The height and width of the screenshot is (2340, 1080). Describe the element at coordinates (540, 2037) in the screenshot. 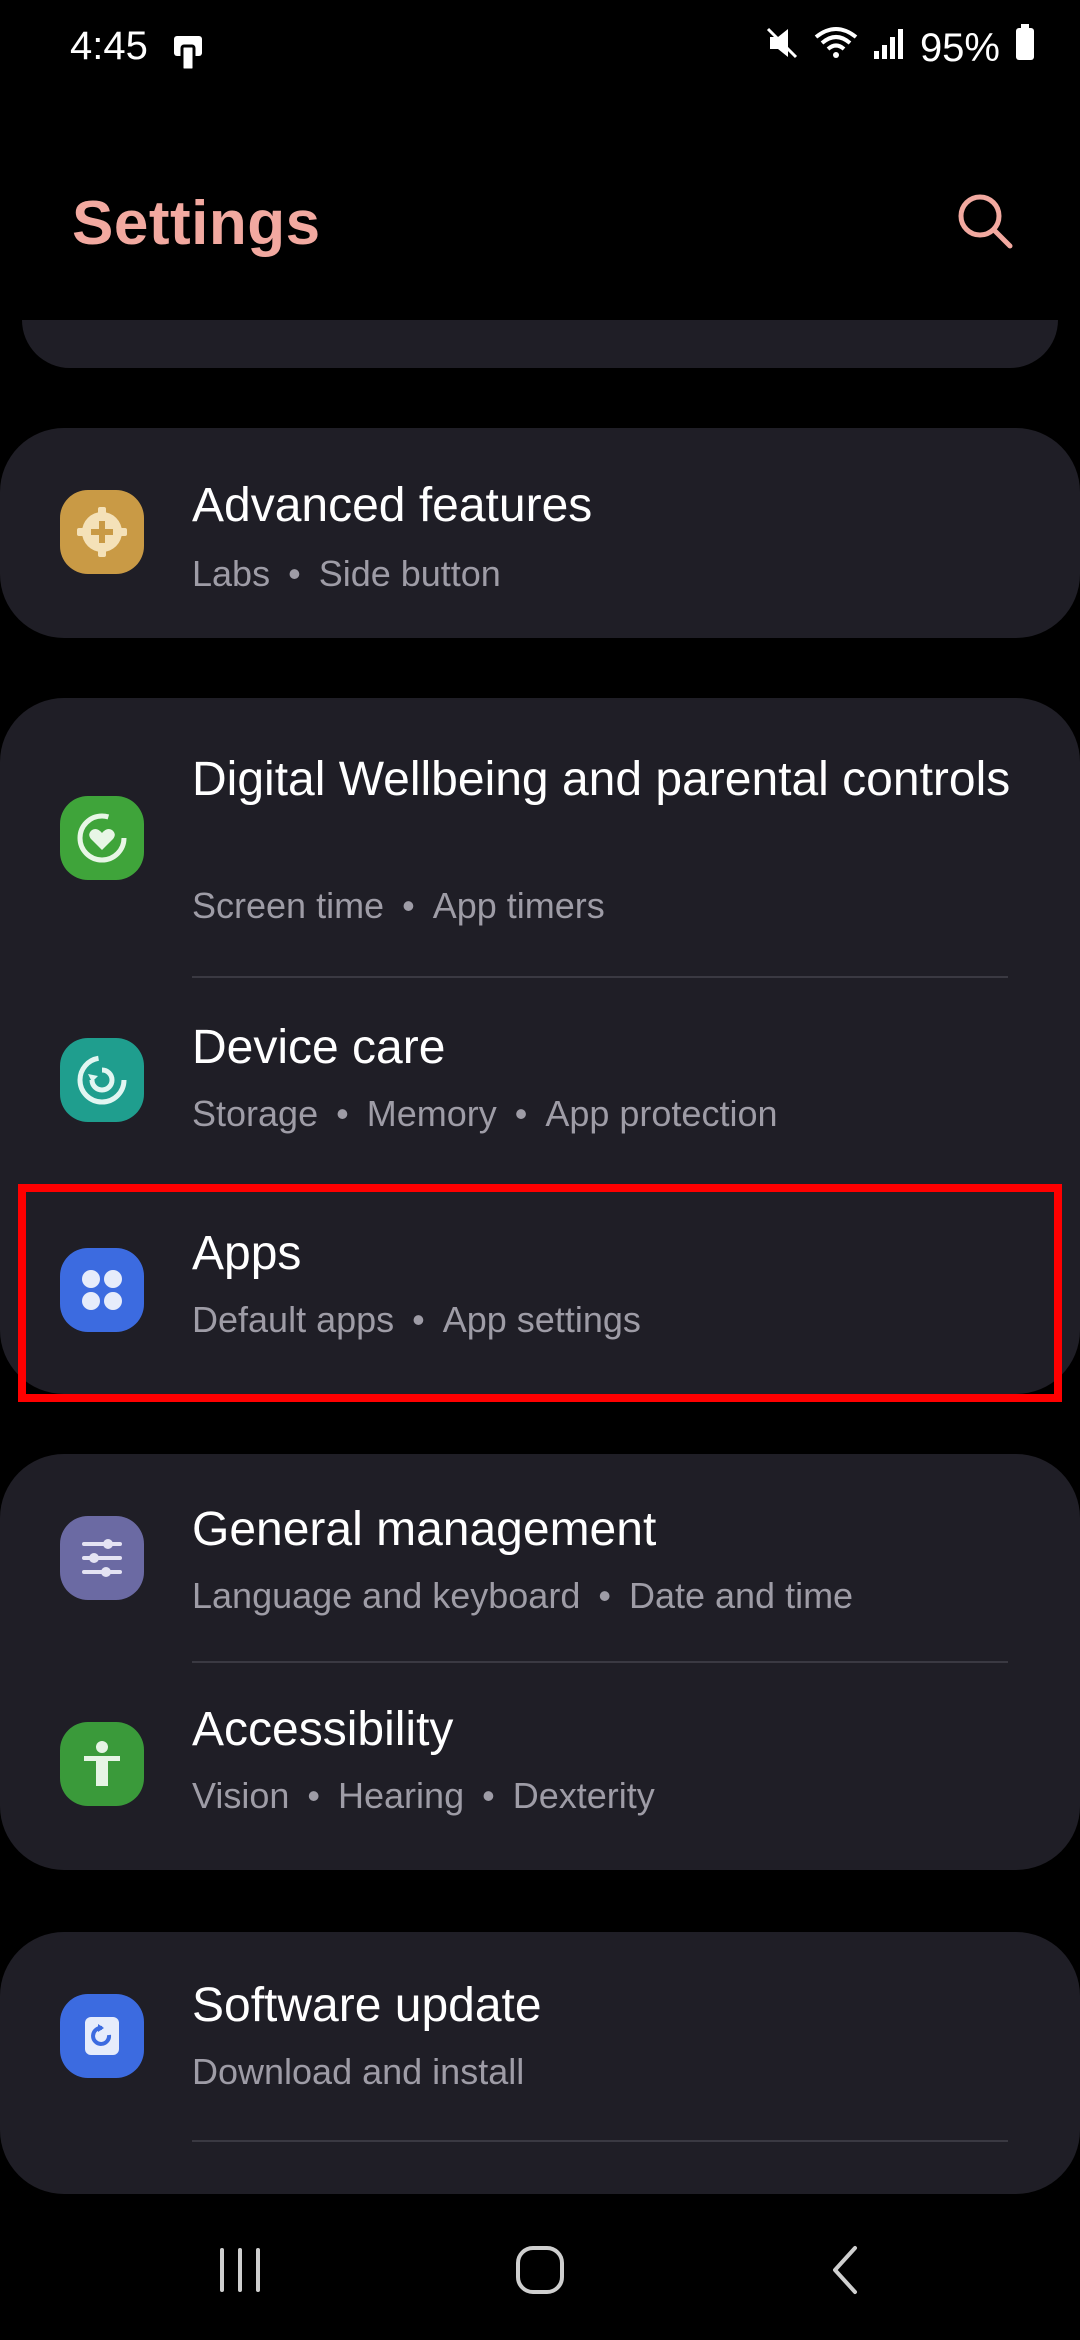

I see `settings-item-software-update: Software update Download and install` at that location.